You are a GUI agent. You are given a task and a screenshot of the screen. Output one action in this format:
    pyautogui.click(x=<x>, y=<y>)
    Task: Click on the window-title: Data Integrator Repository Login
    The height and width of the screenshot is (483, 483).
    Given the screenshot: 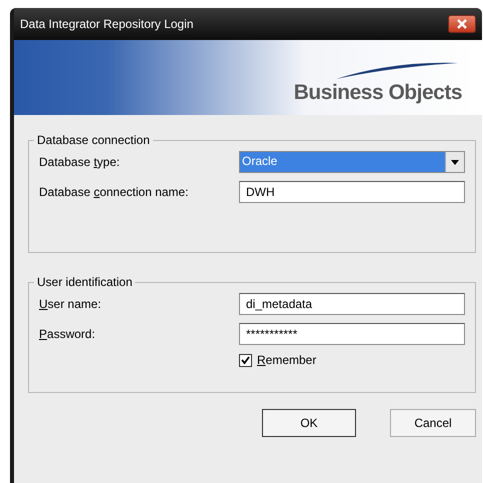 What is the action you would take?
    pyautogui.click(x=107, y=24)
    